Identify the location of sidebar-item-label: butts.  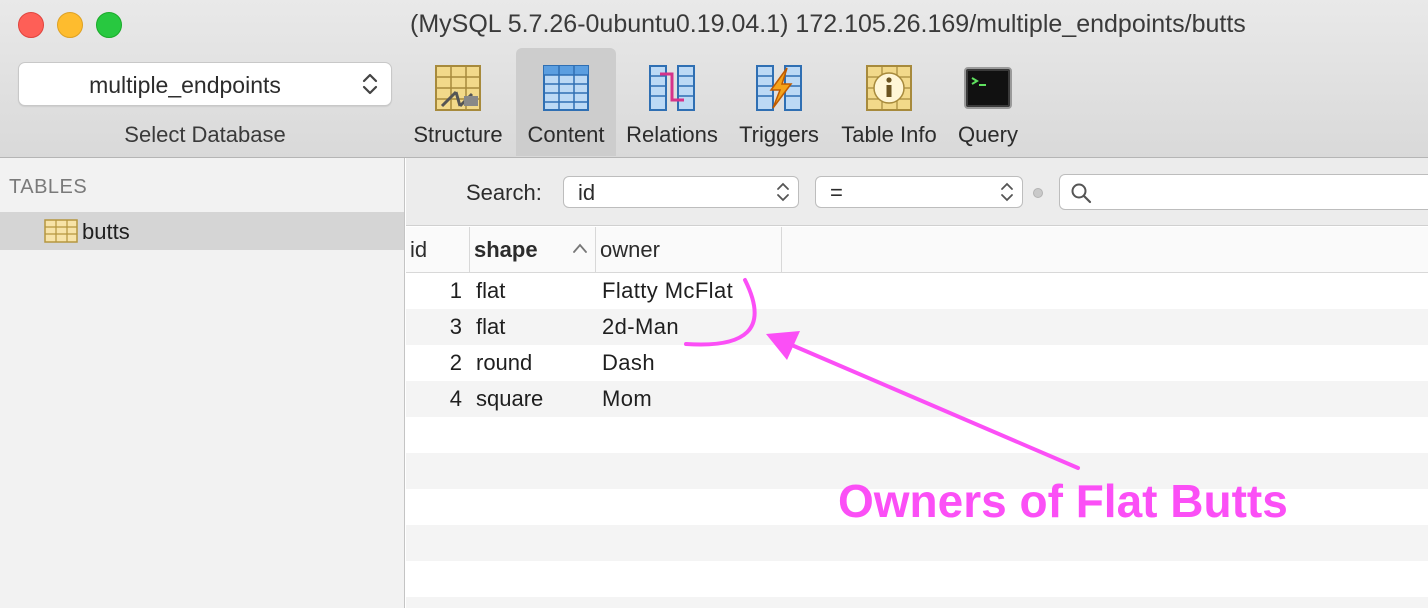
(106, 231).